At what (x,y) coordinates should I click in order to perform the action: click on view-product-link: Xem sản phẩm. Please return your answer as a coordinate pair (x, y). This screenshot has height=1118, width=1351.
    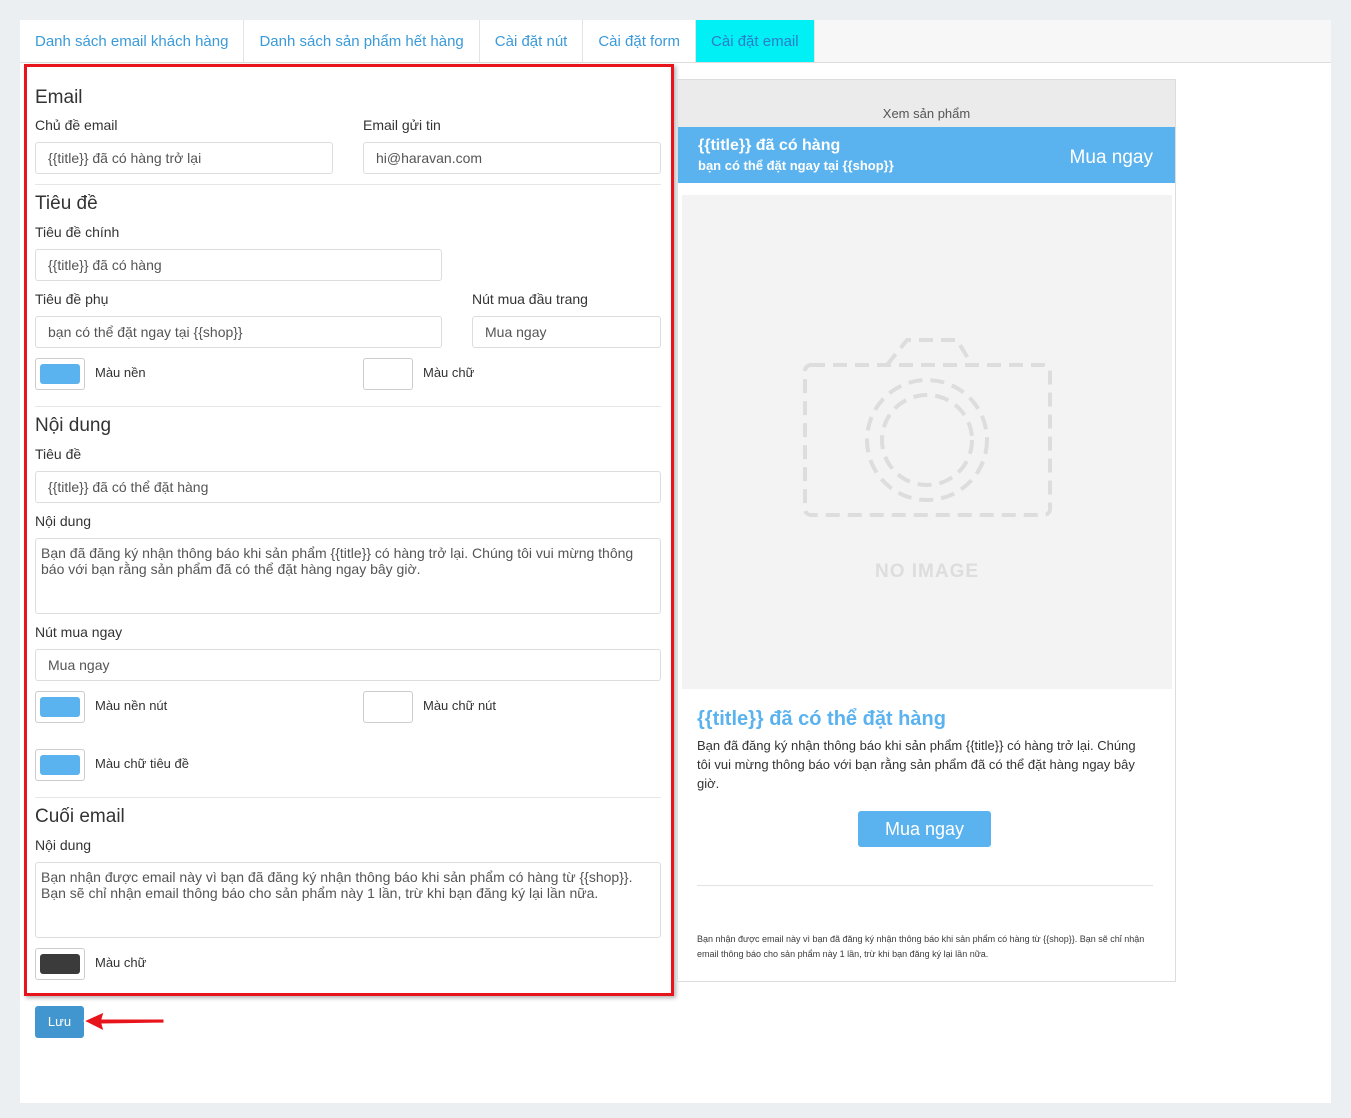
    Looking at the image, I should click on (926, 103).